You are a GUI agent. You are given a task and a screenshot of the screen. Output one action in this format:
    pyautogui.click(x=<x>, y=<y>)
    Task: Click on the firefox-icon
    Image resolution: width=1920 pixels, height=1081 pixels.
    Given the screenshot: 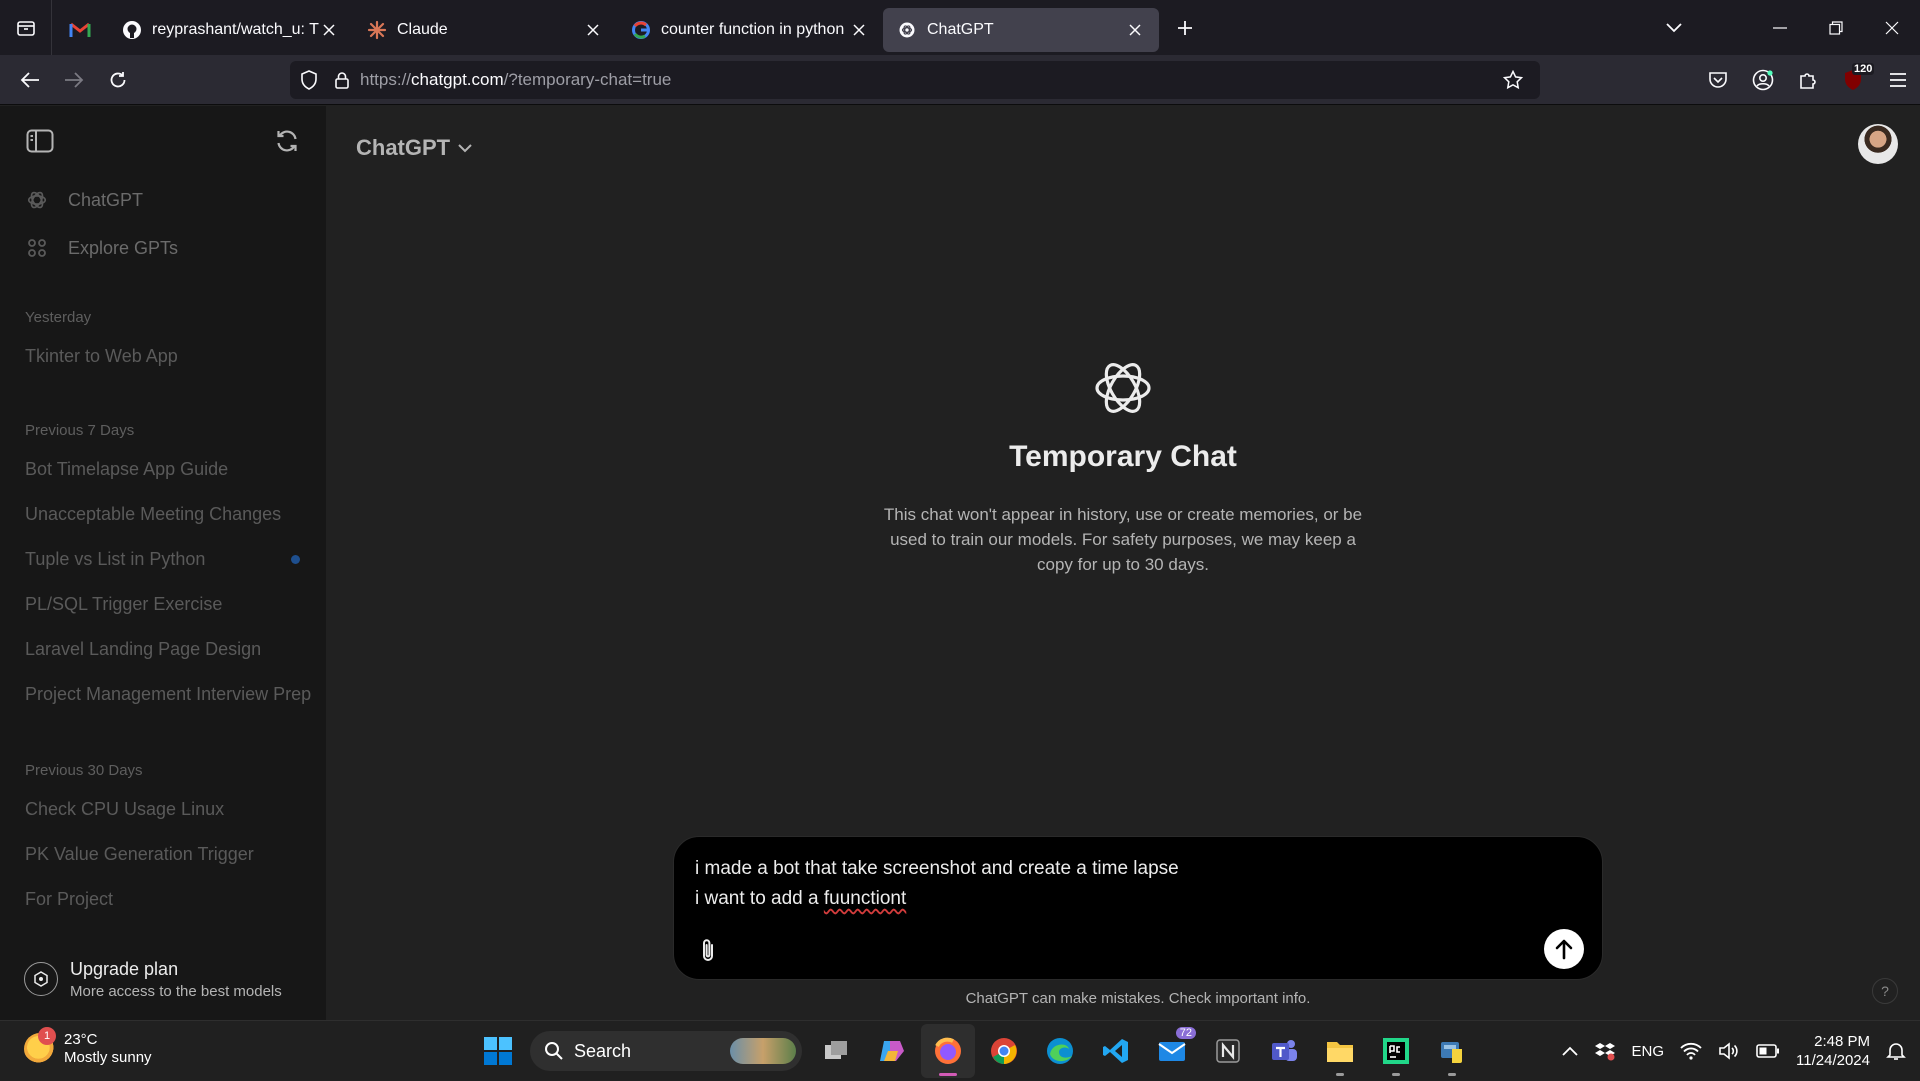 What is the action you would take?
    pyautogui.click(x=948, y=1050)
    